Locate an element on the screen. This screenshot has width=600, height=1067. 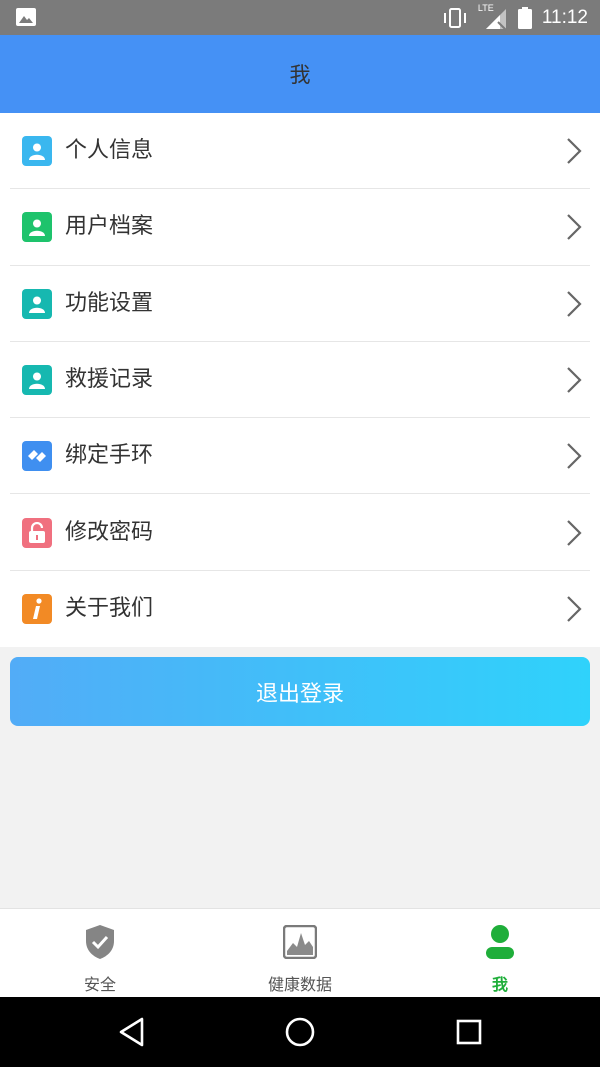
battery-icon is located at coordinates (524, 17).